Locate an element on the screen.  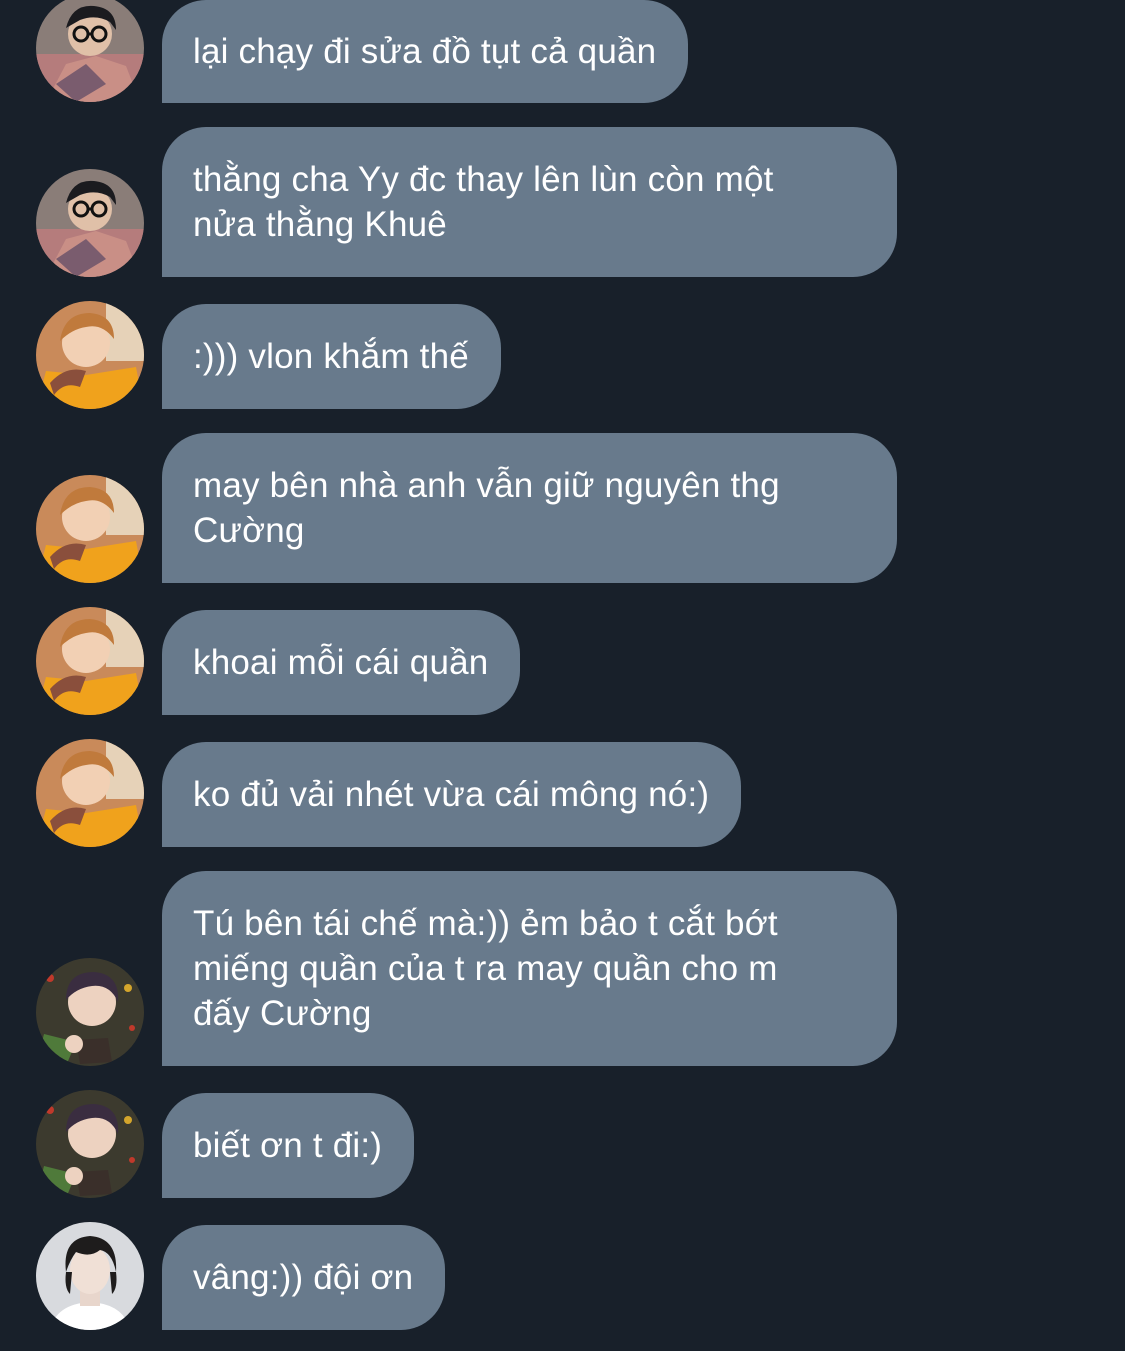
message-row: :))) vlon khắm thế is located at coordinates (562, 355).